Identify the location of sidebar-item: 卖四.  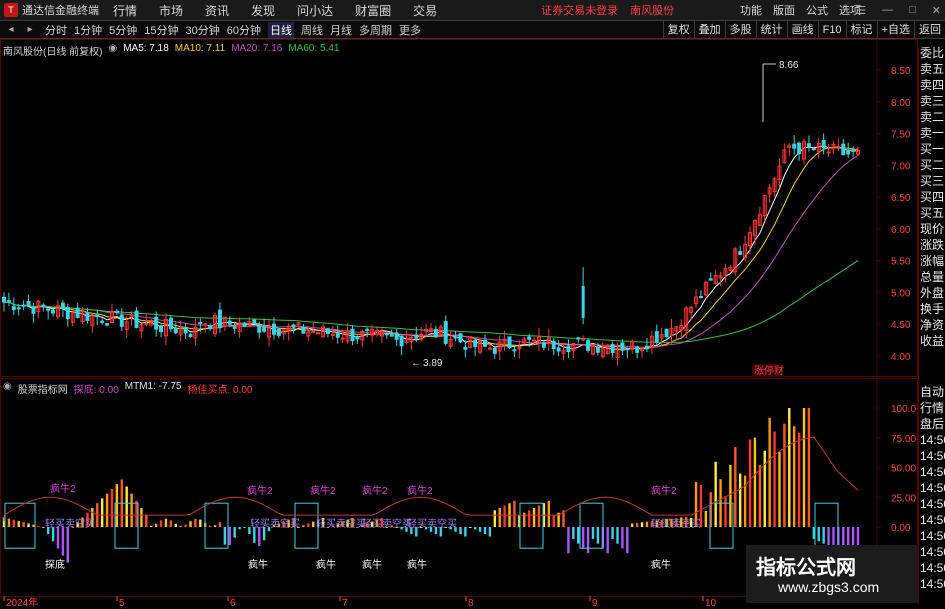
(932, 85).